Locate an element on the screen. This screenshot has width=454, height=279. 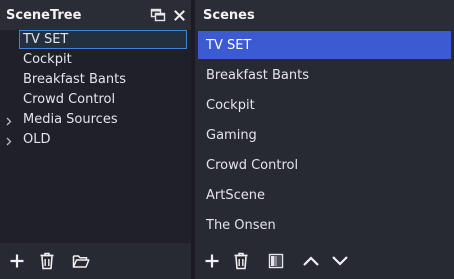
scene-item-gaming: Gaming is located at coordinates (324, 135).